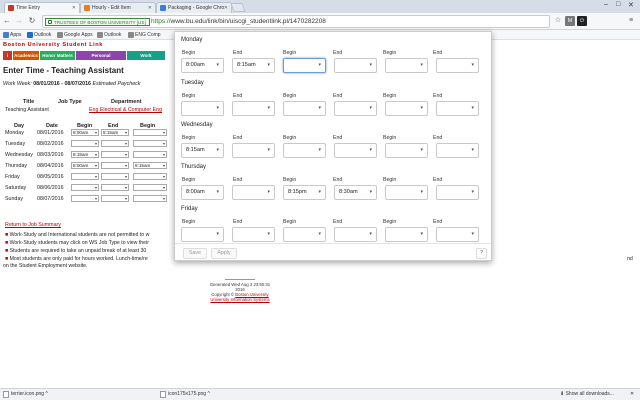 The image size is (640, 400). What do you see at coordinates (481, 253) in the screenshot?
I see `help-button: ?` at bounding box center [481, 253].